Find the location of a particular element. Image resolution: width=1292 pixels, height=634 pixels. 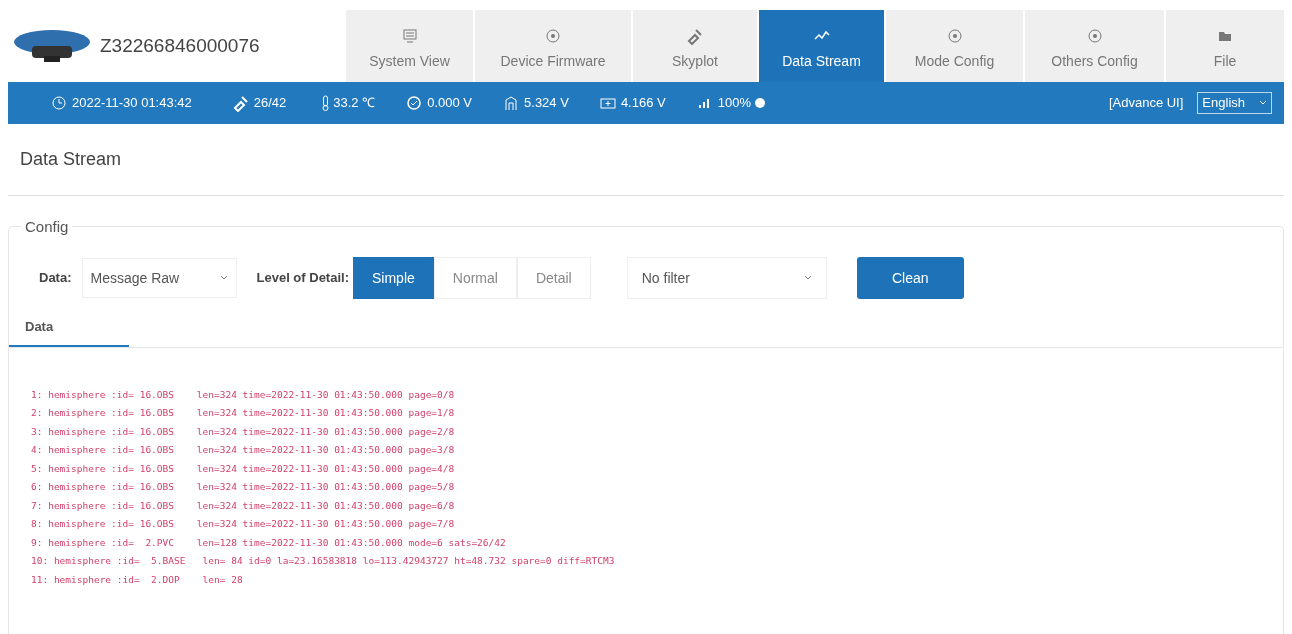

status-value: 33.2 ℃ is located at coordinates (354, 103).